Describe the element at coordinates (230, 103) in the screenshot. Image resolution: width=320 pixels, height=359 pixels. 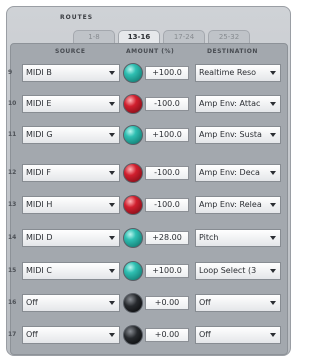
I see `destination-value: Amp Env: Attac` at that location.